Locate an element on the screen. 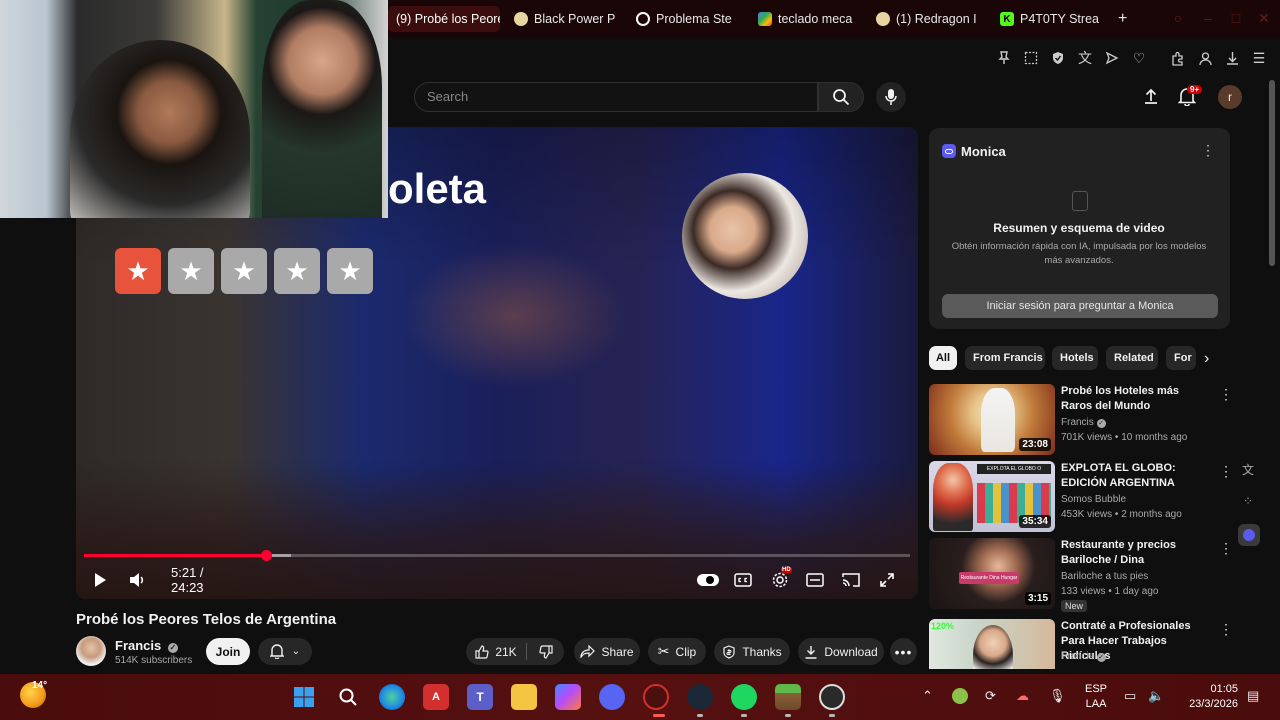 The image size is (1280, 720). pdf-app-icon: A is located at coordinates (436, 697).